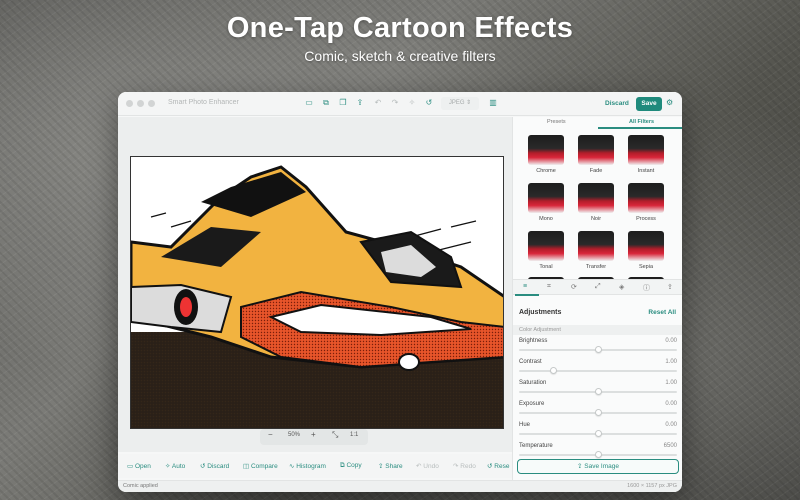  I want to click on undo-icon: ↶, so click(378, 103).